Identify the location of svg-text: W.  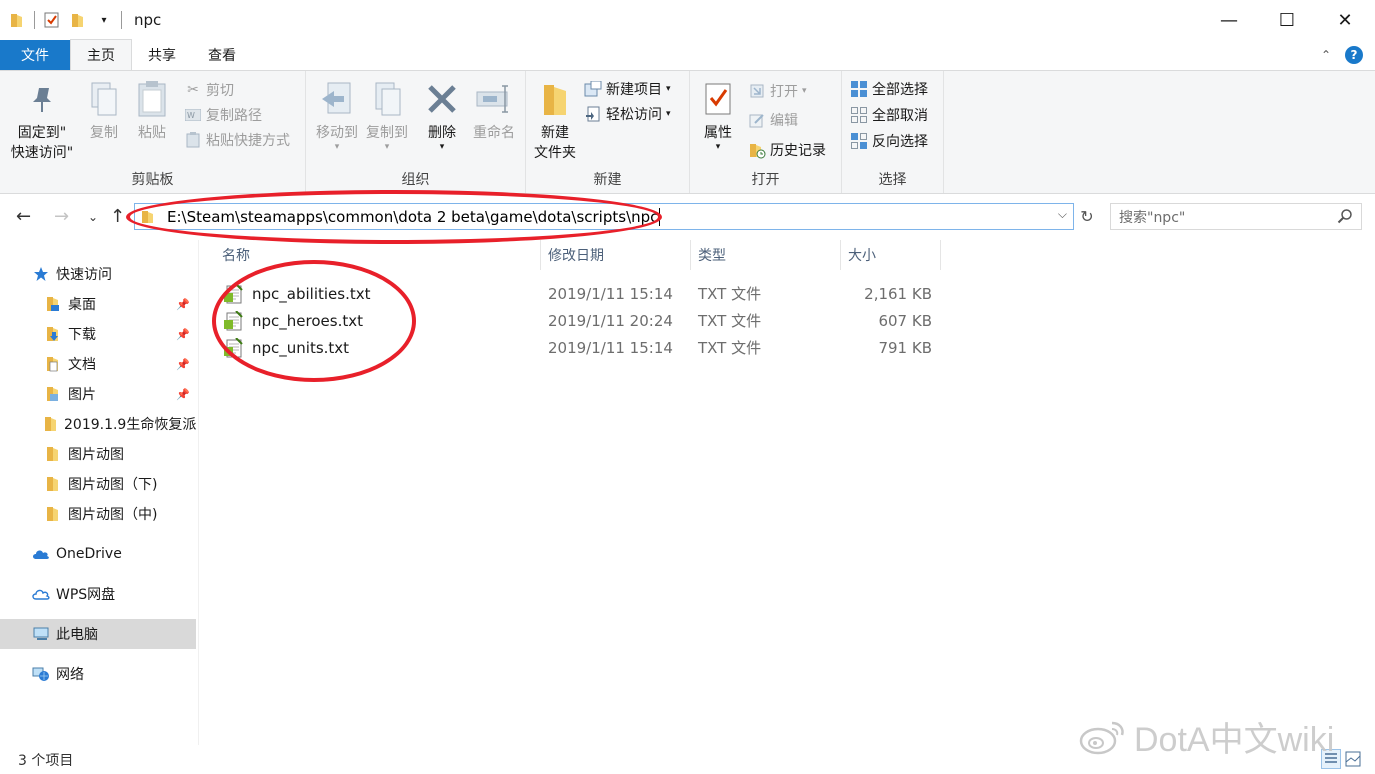
(191, 115).